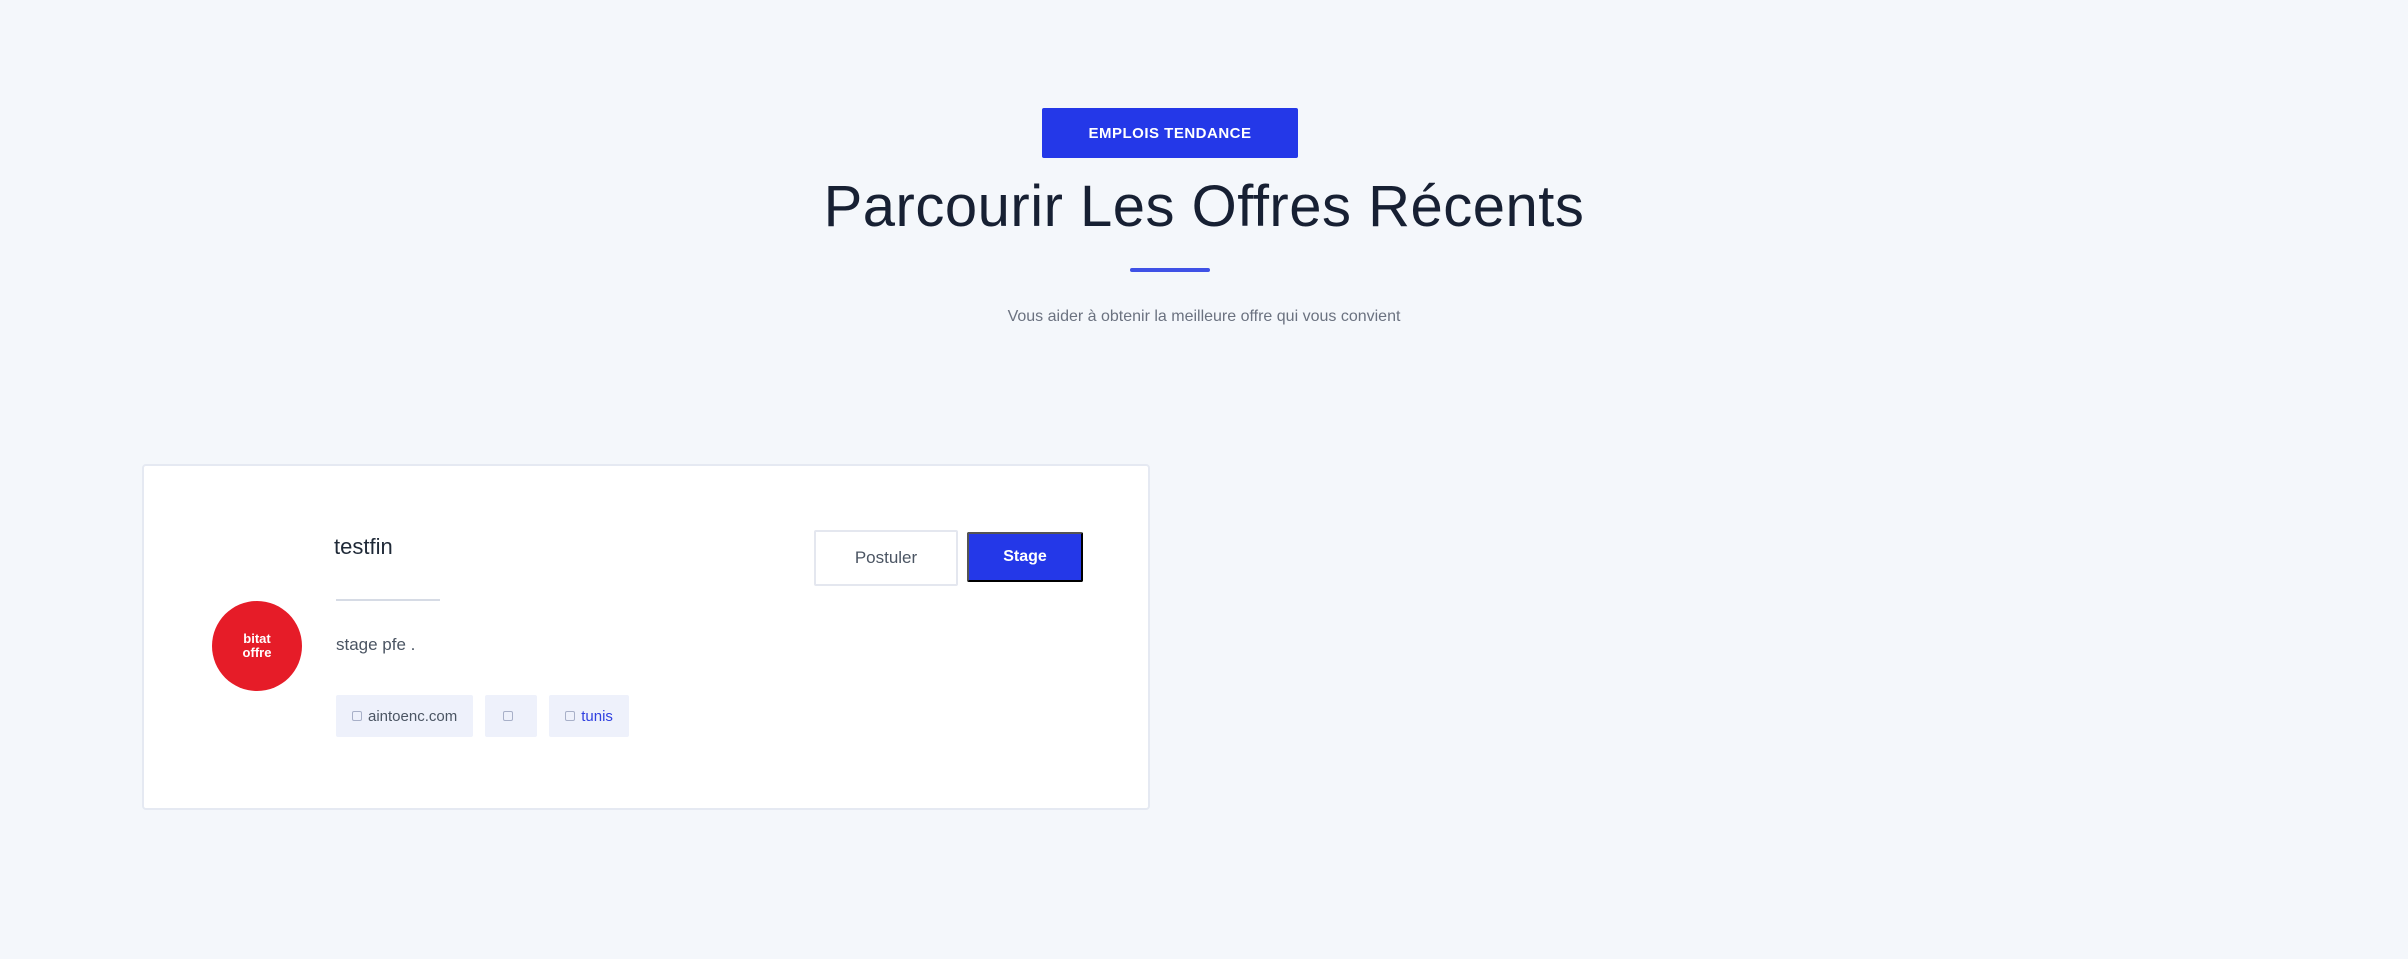 Image resolution: width=2408 pixels, height=959 pixels. I want to click on job-divider, so click(388, 600).